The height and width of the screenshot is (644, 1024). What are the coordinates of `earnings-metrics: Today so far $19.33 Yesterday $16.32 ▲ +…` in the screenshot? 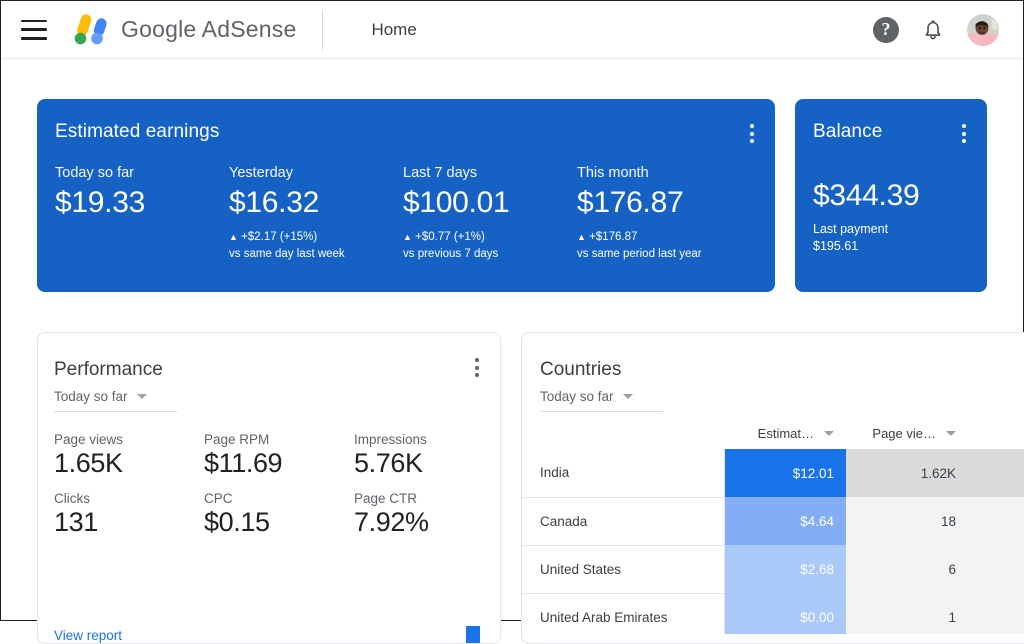 It's located at (403, 213).